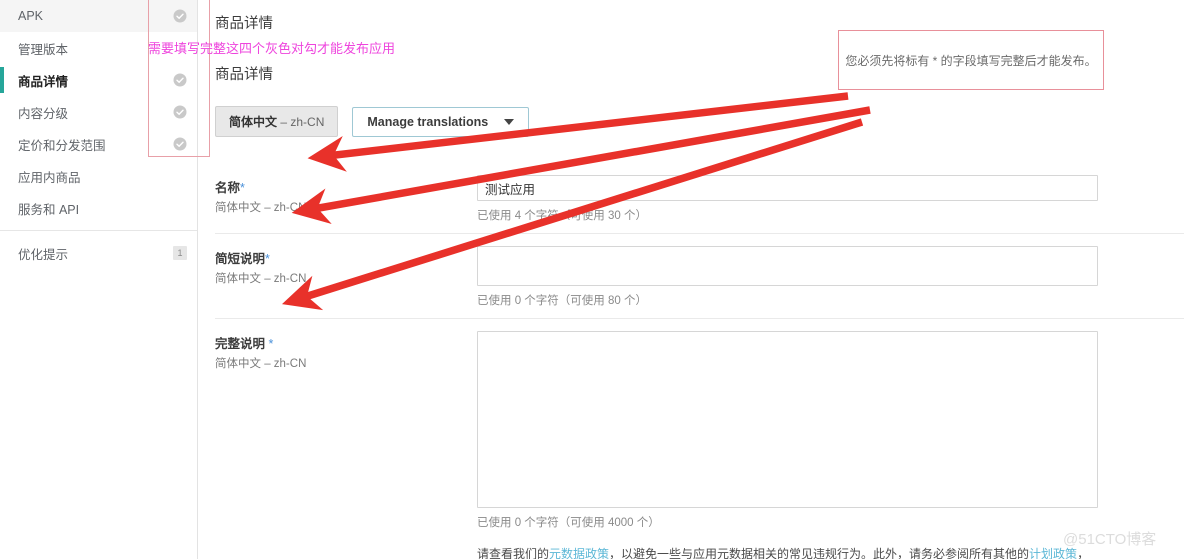 This screenshot has width=1184, height=559. Describe the element at coordinates (346, 342) in the screenshot. I see `field-label: 完整说明 *` at that location.